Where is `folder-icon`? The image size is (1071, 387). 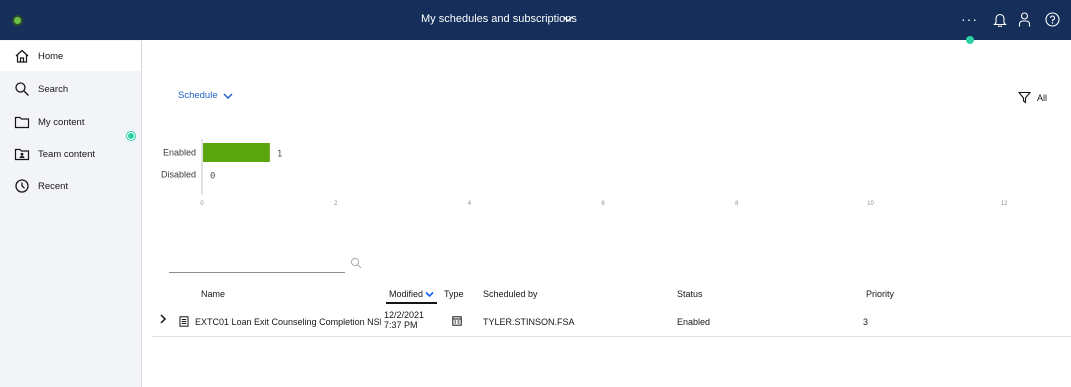 folder-icon is located at coordinates (22, 122).